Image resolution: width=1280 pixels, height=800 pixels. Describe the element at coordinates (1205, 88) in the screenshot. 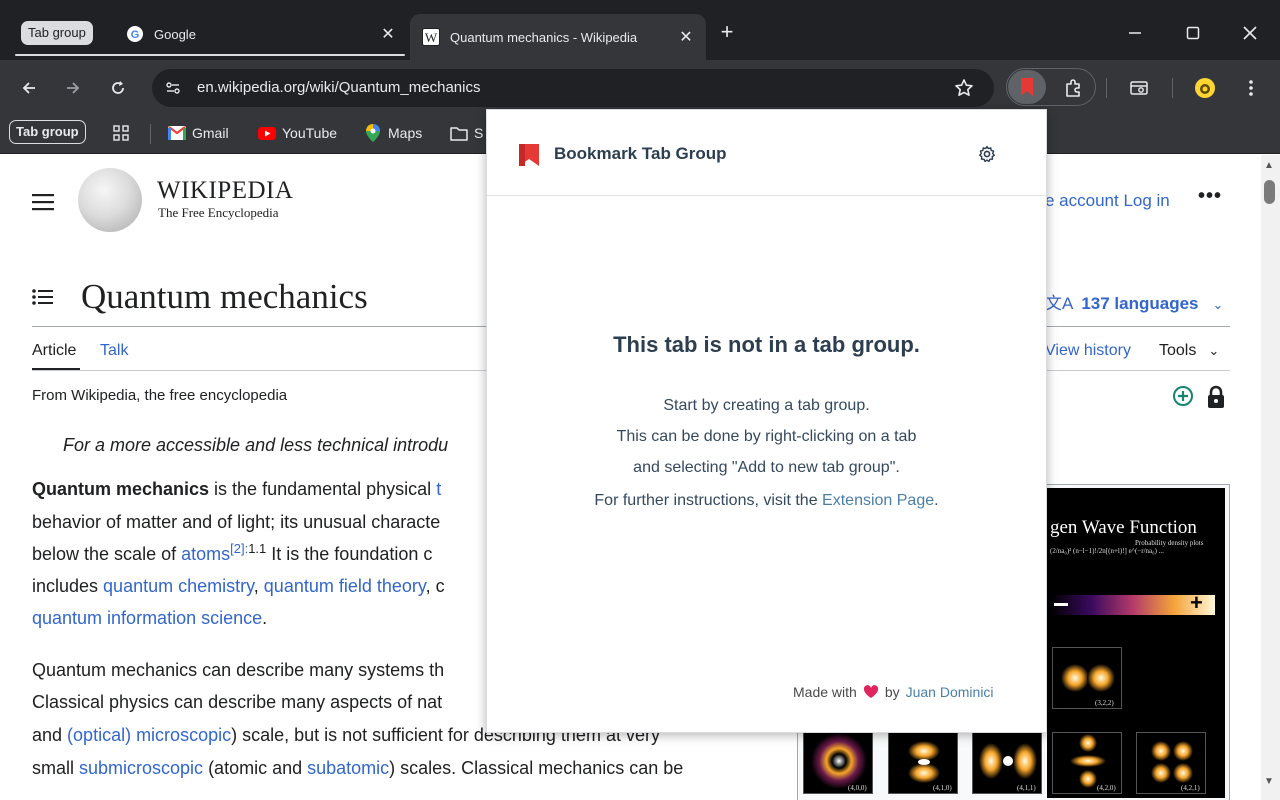

I see `profile-avatar` at that location.